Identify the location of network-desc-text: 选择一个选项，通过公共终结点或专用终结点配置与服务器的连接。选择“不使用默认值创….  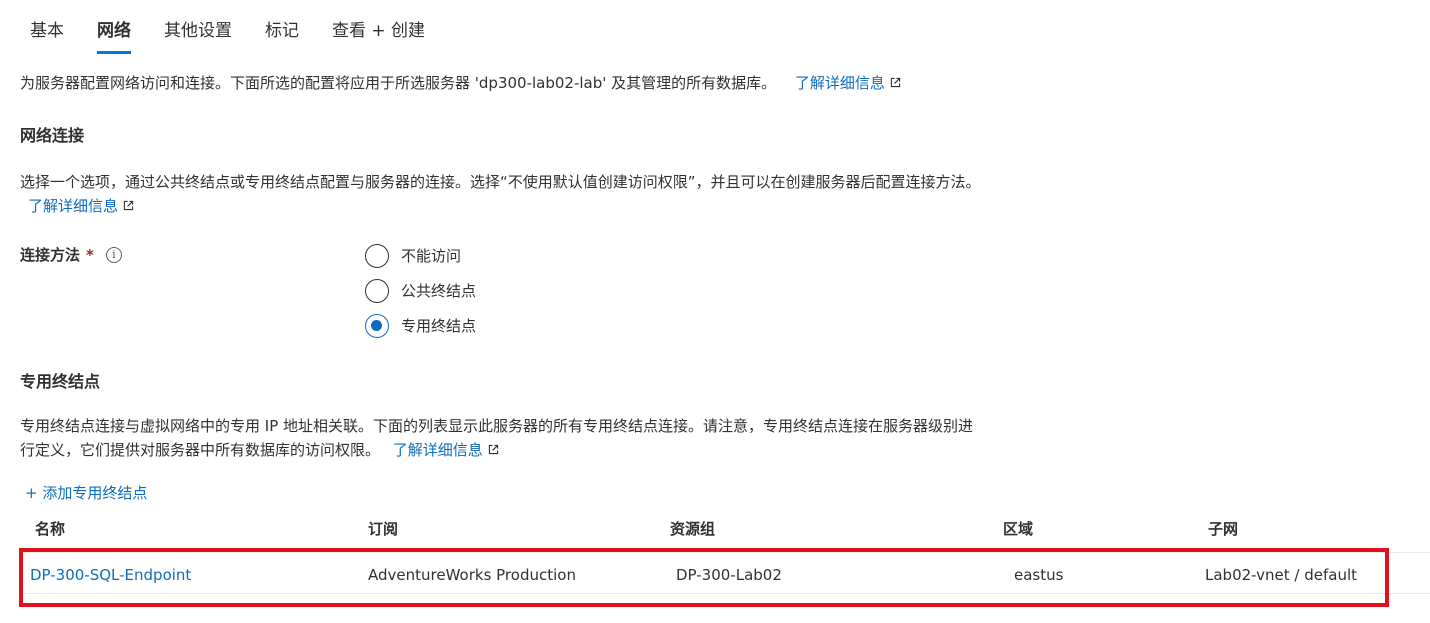
(500, 182).